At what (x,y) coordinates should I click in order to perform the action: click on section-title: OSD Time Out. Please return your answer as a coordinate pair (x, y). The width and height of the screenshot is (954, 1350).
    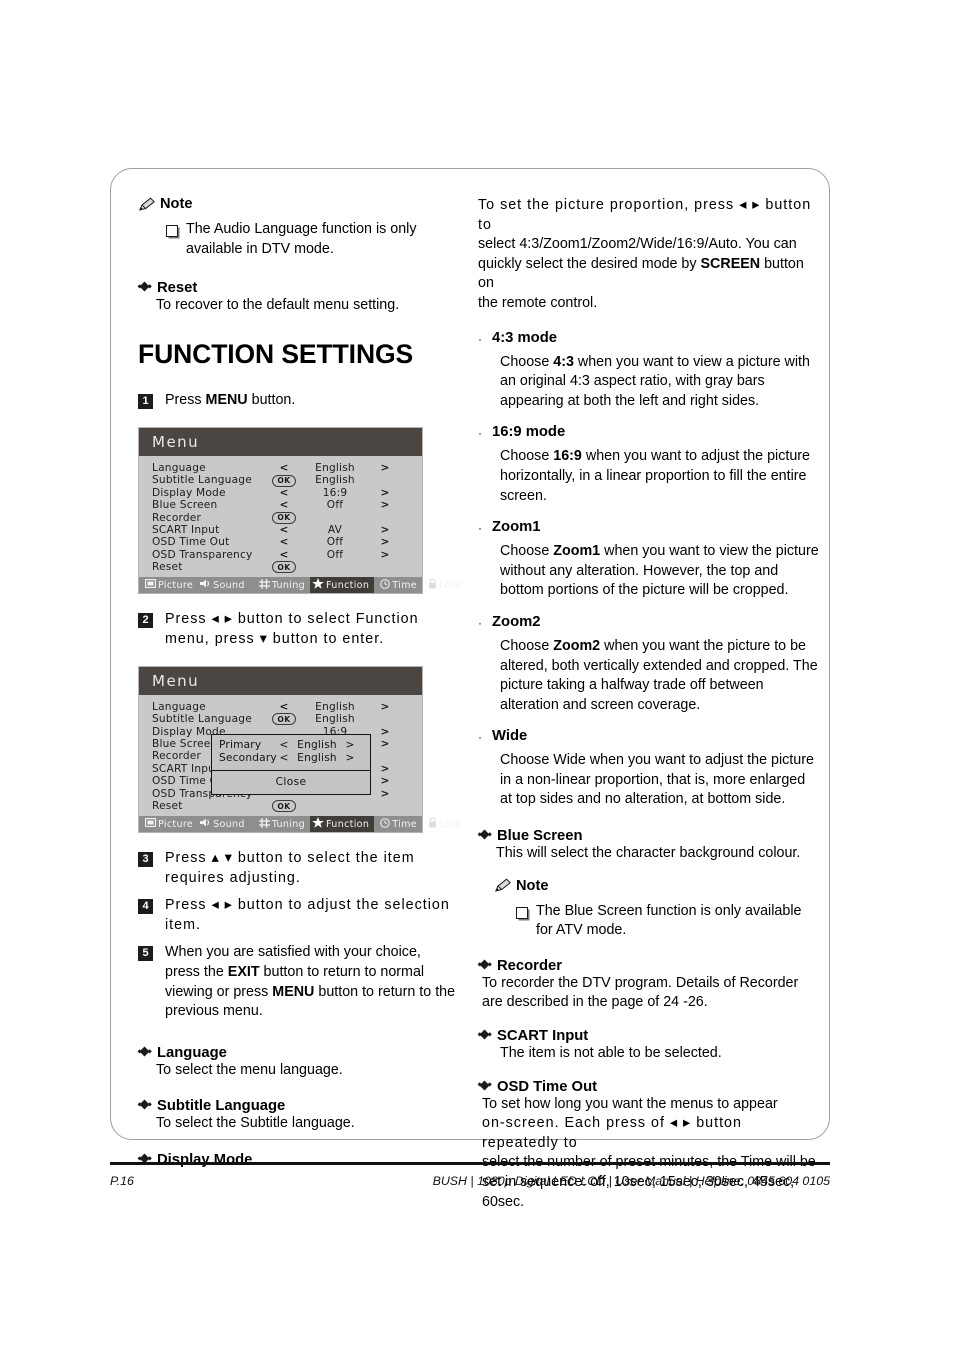
    Looking at the image, I should click on (547, 1086).